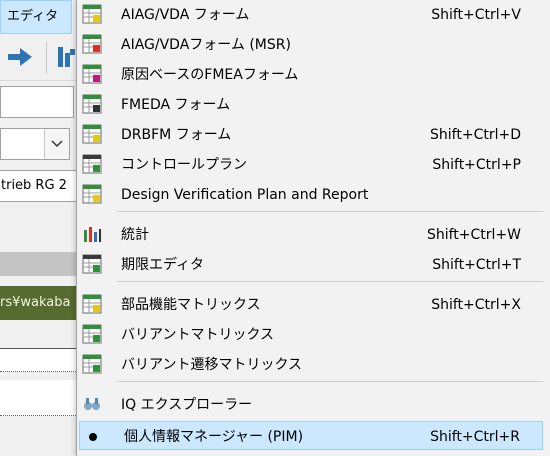 Image resolution: width=550 pixels, height=456 pixels. What do you see at coordinates (212, 365) in the screenshot?
I see `menu-item-label: バリアント遷移マトリックス` at bounding box center [212, 365].